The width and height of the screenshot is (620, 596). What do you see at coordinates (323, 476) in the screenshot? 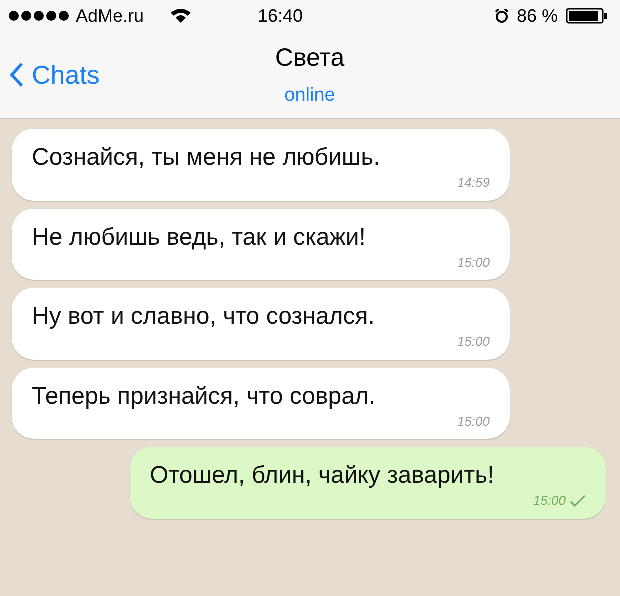
I see `message-text: Отошел, блин, чайку заварить!` at bounding box center [323, 476].